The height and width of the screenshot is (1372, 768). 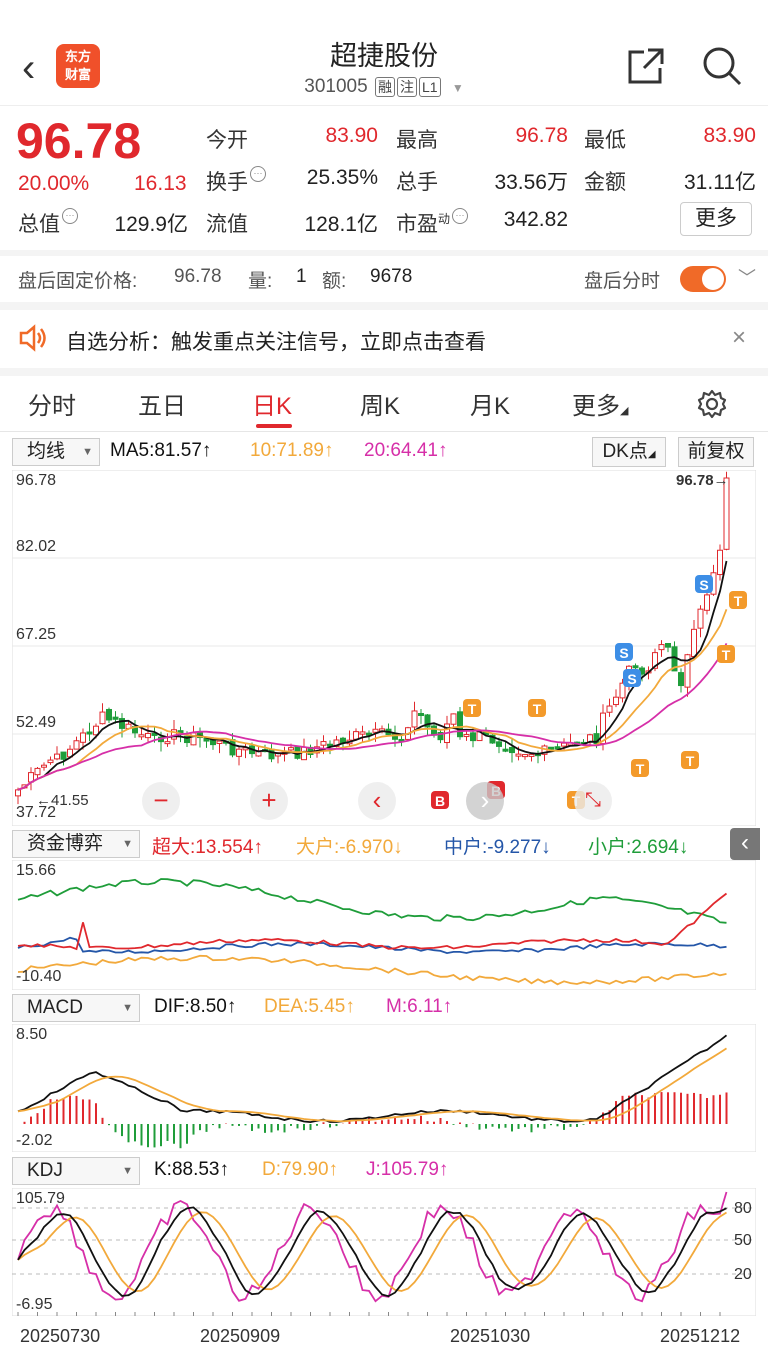 What do you see at coordinates (743, 1208) in the screenshot?
I see `kdj-level-80: 80` at bounding box center [743, 1208].